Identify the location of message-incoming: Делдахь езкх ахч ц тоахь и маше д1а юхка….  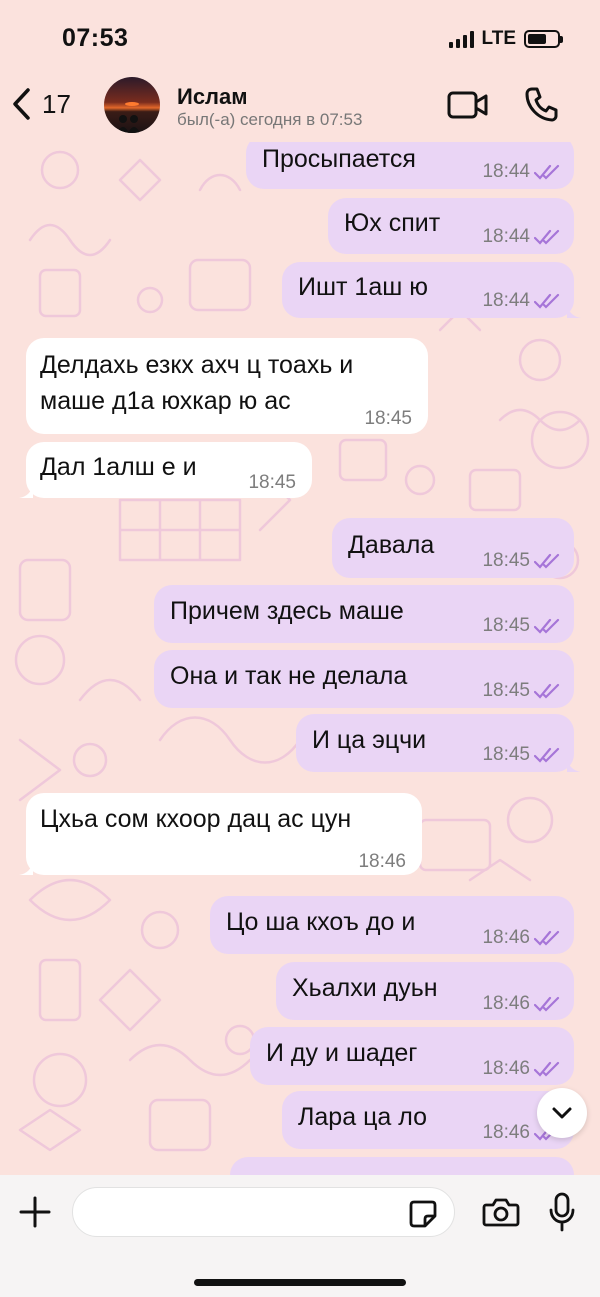
(227, 386).